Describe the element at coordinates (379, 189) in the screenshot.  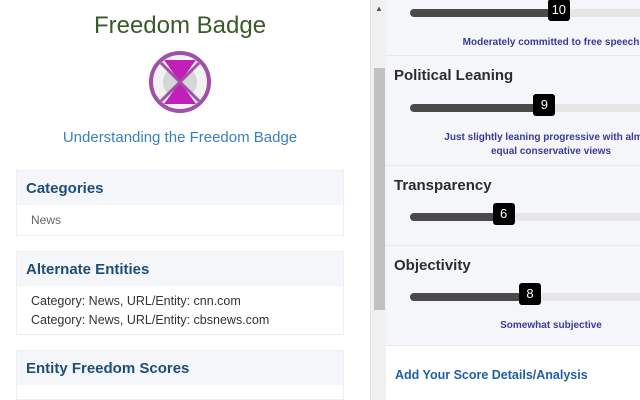
I see `scrollbar-thumb` at that location.